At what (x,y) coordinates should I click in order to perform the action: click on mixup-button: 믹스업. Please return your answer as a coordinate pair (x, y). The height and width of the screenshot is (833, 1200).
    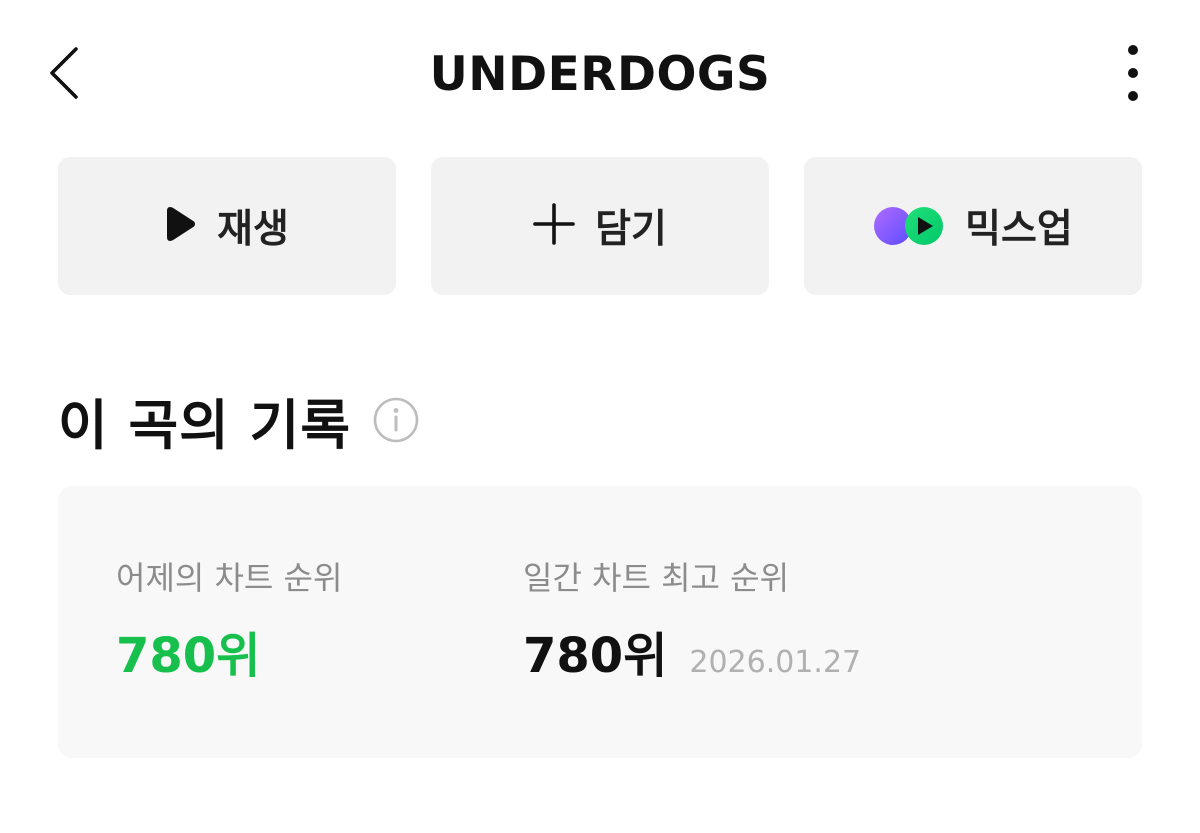
    Looking at the image, I should click on (973, 226).